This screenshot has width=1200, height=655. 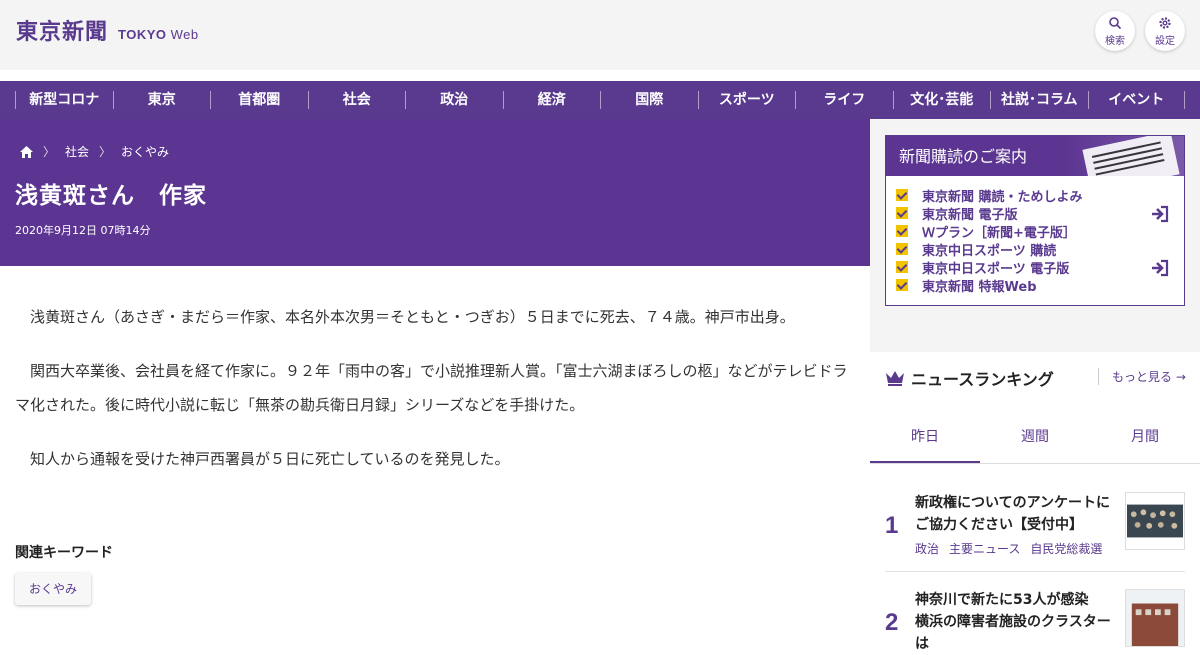 What do you see at coordinates (999, 233) in the screenshot?
I see `subscription-item-label: Ｗプラン［新聞+電子版］` at bounding box center [999, 233].